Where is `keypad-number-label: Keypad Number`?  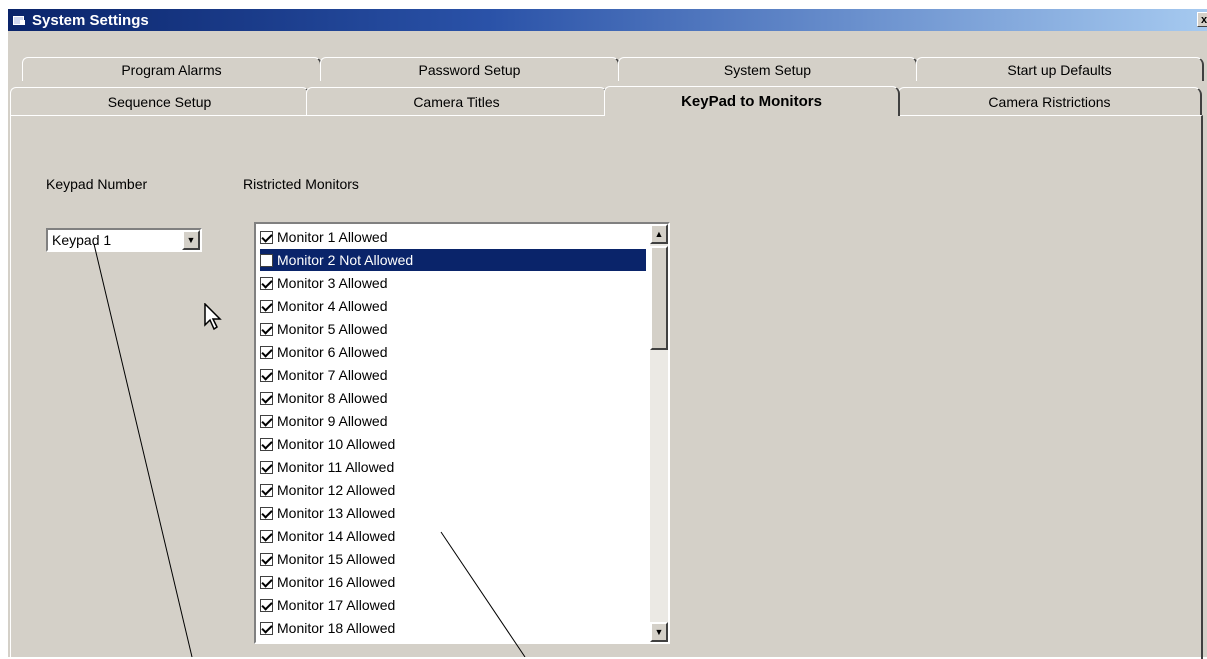
keypad-number-label: Keypad Number is located at coordinates (97, 184).